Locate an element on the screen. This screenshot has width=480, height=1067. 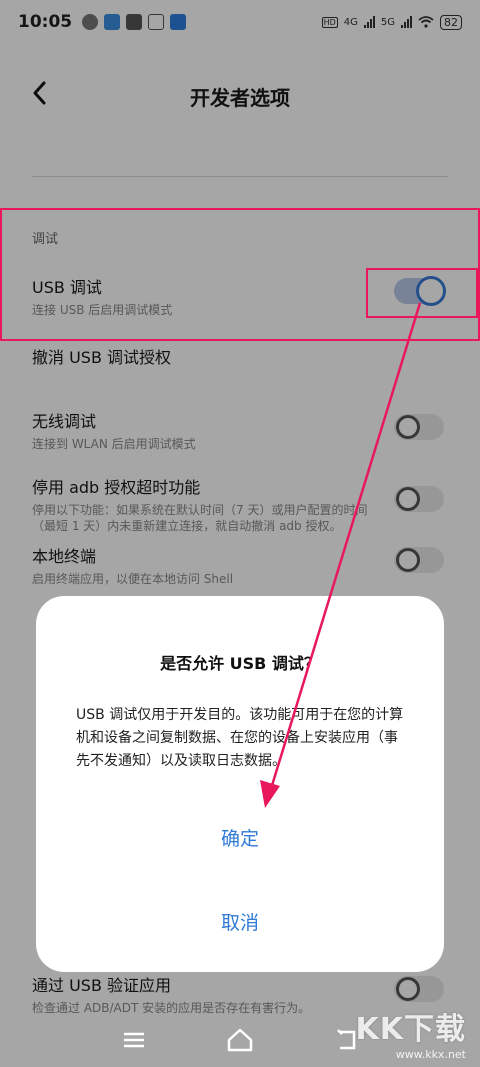
watermark: KK下载 www.kkx.net is located at coordinates (411, 1032).